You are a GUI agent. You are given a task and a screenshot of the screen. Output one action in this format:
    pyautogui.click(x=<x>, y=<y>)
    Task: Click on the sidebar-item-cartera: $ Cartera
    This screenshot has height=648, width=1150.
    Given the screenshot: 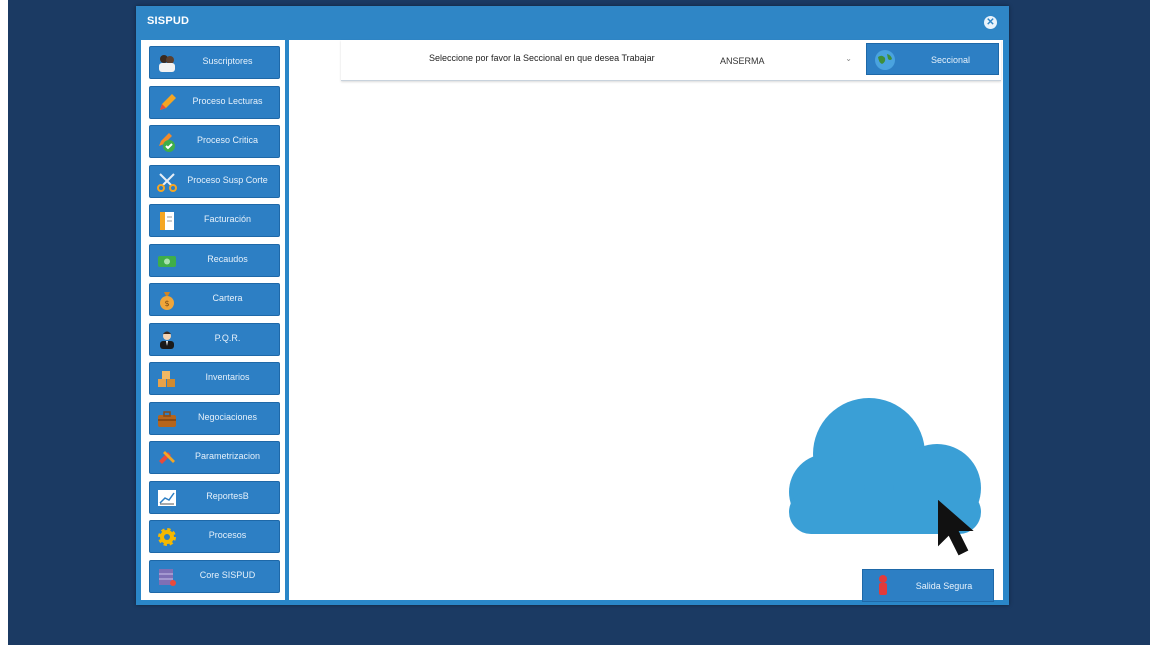 What is the action you would take?
    pyautogui.click(x=214, y=299)
    